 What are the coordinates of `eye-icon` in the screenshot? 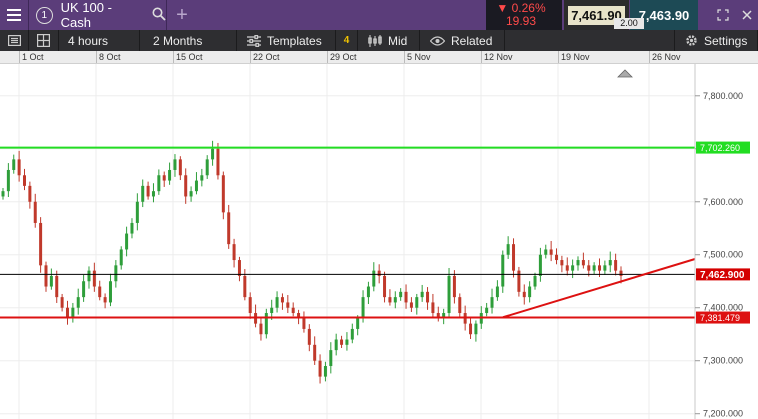 It's located at (437, 40).